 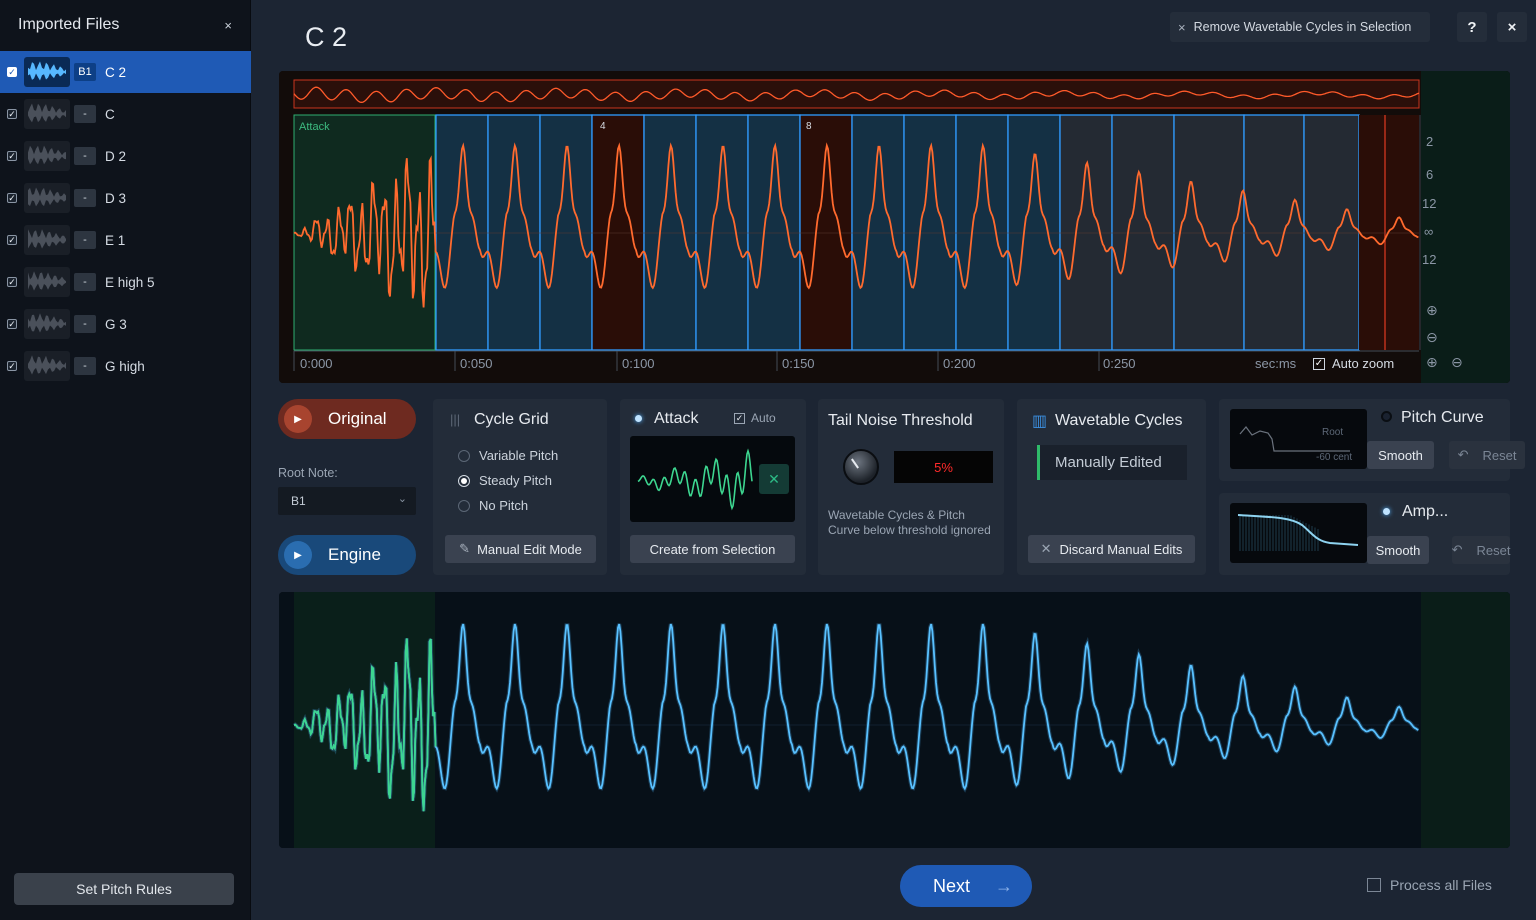 I want to click on time-unit-label: sec:ms, so click(x=1276, y=363).